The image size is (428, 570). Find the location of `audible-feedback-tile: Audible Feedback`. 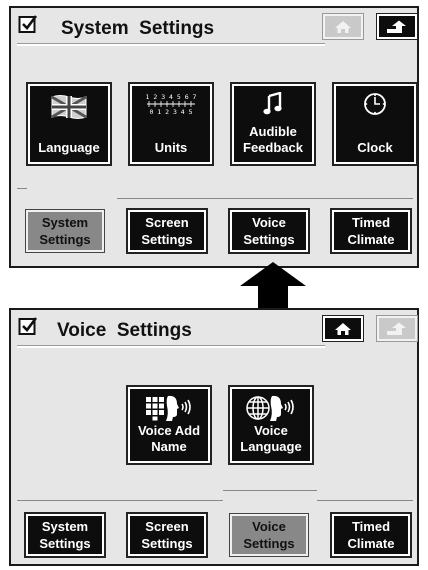

audible-feedback-tile: Audible Feedback is located at coordinates (273, 124).